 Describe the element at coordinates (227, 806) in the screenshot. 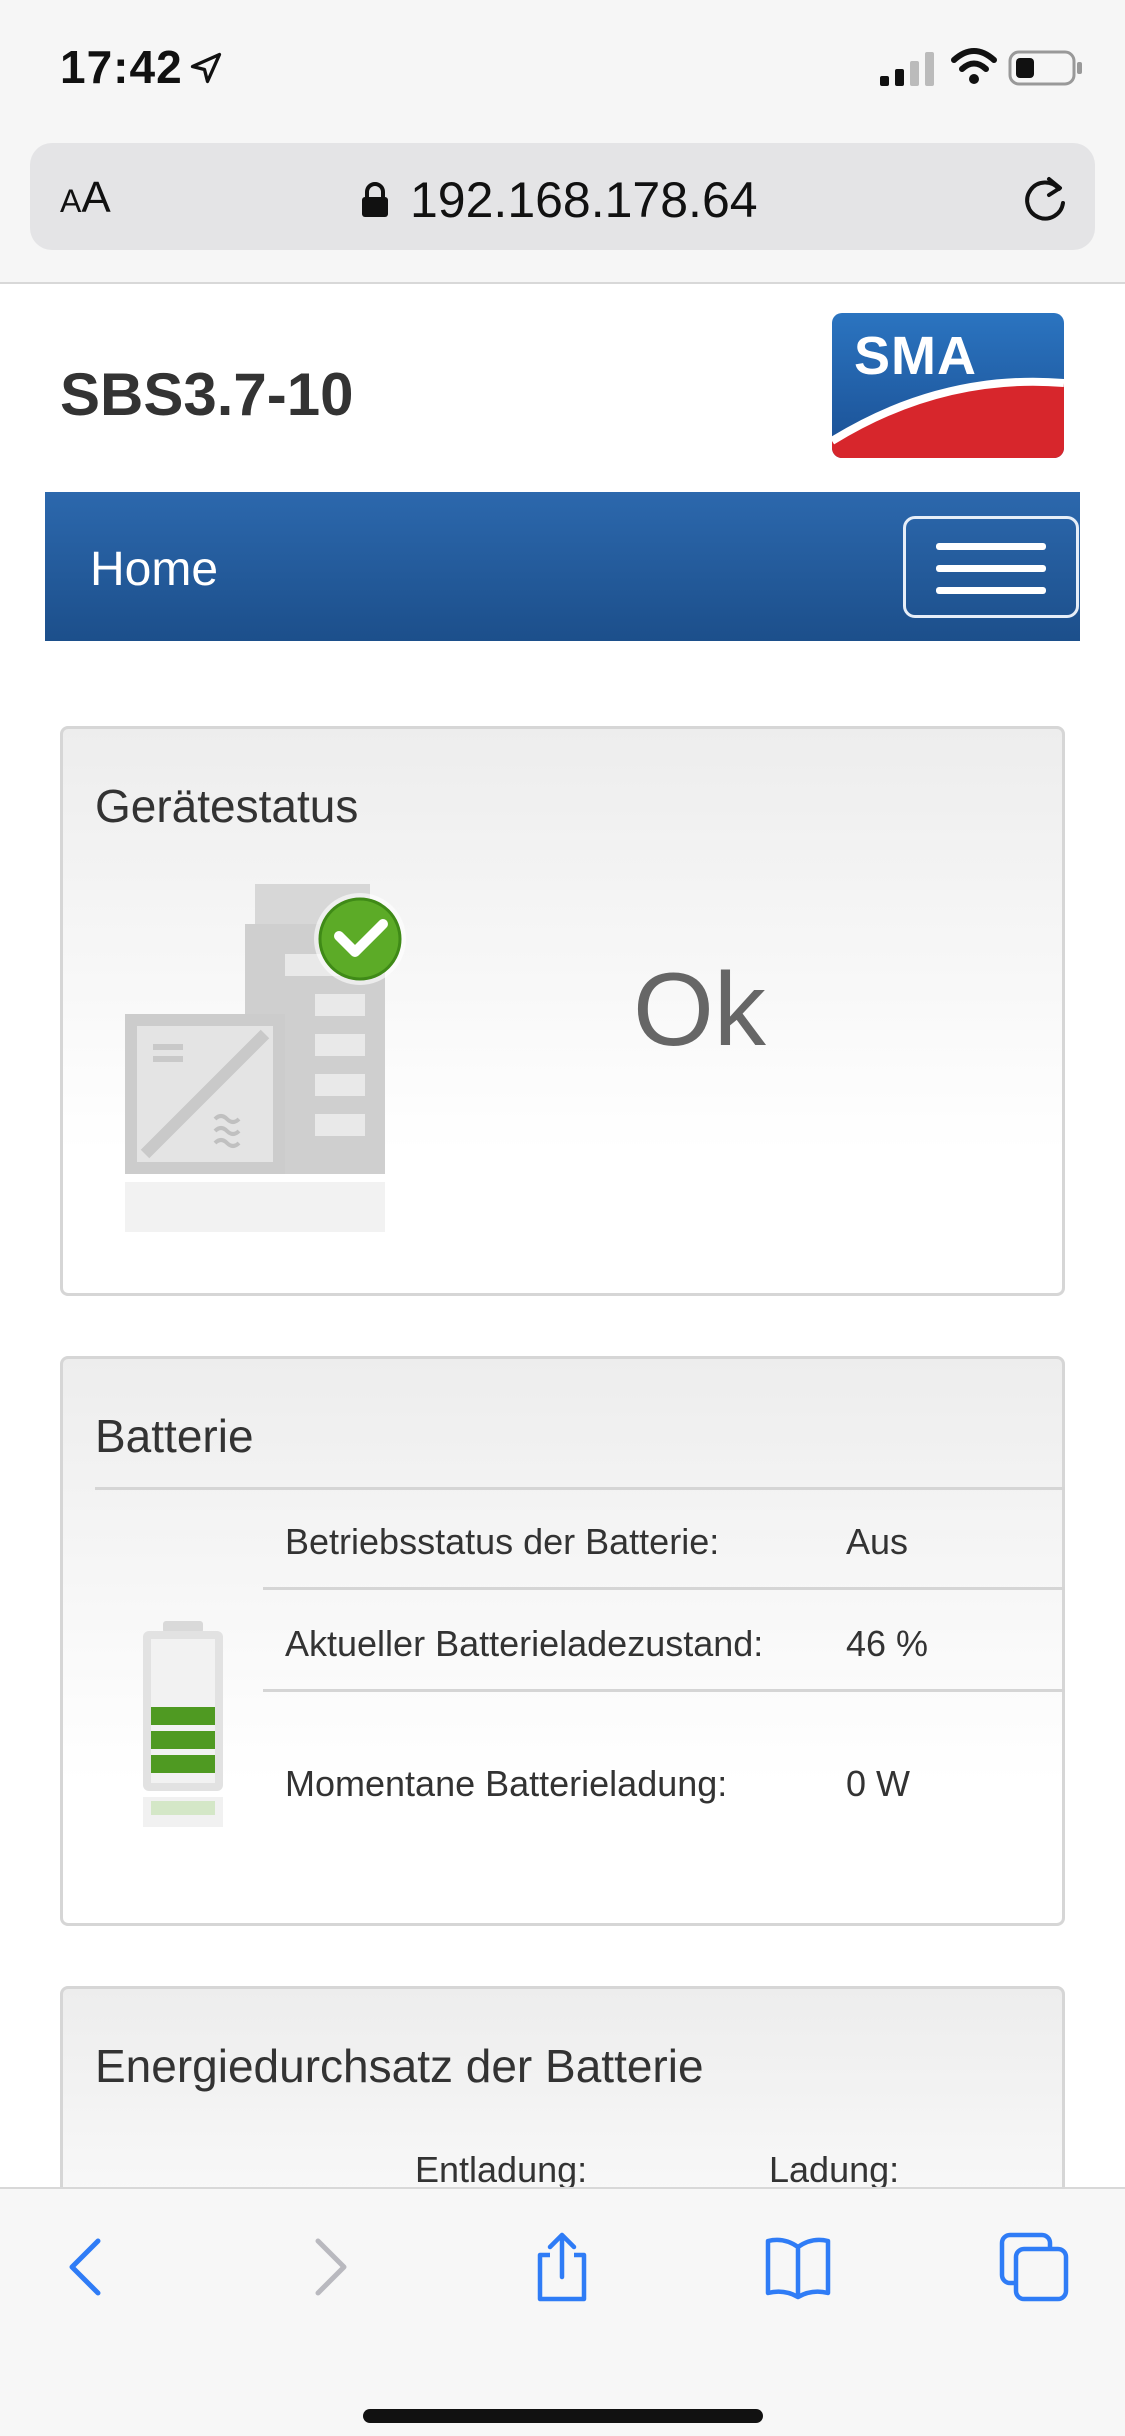

I see `device-status-title: Gerätestatus` at that location.